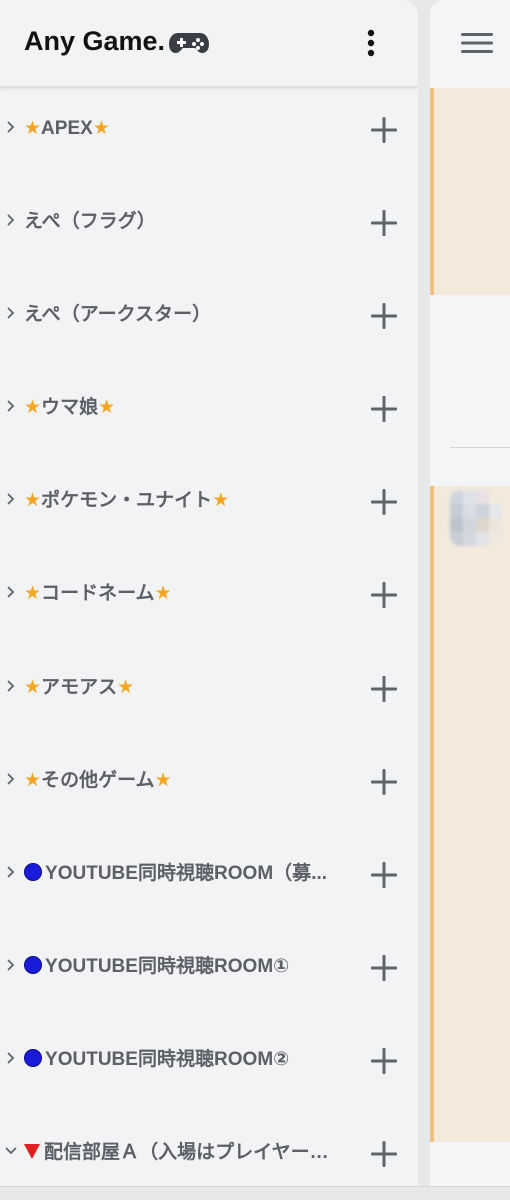  What do you see at coordinates (209, 788) in the screenshot?
I see `category-row-8: ★その他ゲーム★` at bounding box center [209, 788].